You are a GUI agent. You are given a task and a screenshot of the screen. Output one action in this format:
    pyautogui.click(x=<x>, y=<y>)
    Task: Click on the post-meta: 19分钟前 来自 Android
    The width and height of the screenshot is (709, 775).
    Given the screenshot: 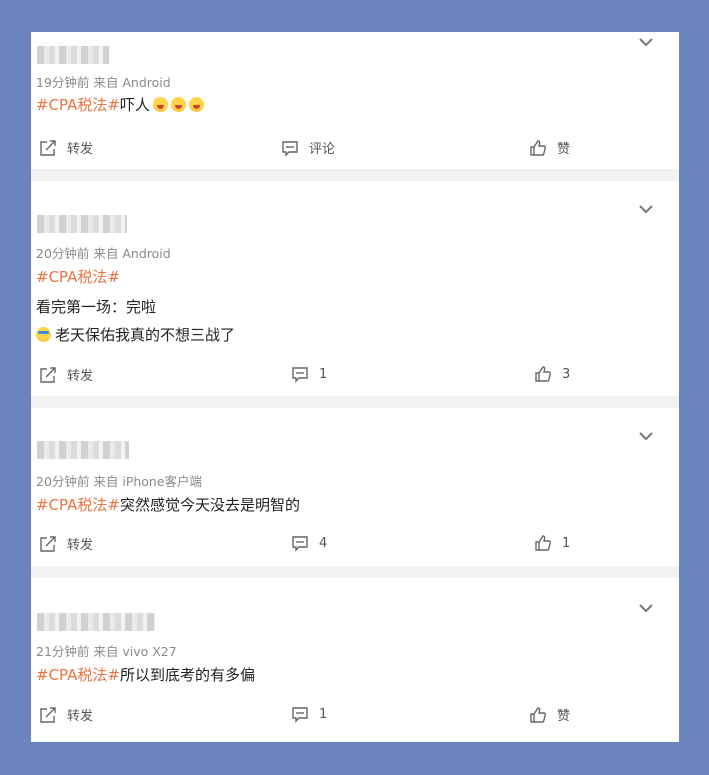 What is the action you would take?
    pyautogui.click(x=103, y=82)
    